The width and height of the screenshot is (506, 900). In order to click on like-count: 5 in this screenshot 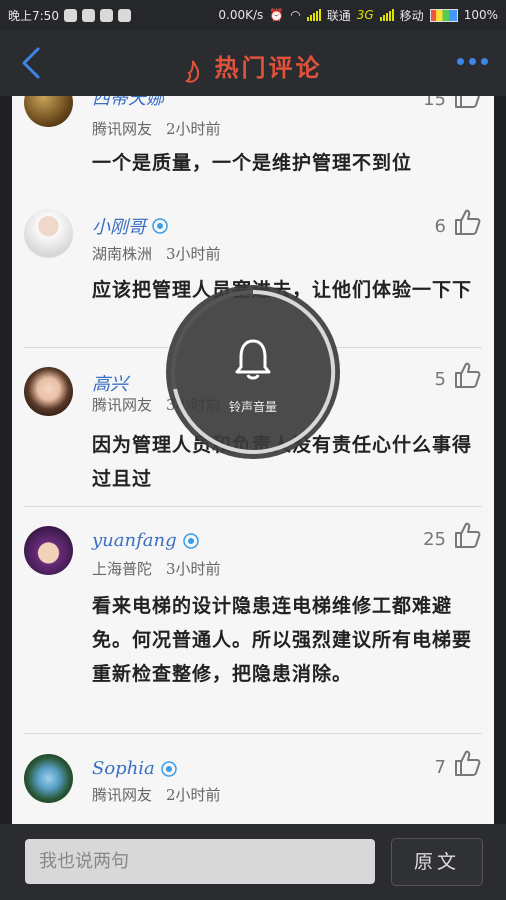, I will do `click(440, 379)`.